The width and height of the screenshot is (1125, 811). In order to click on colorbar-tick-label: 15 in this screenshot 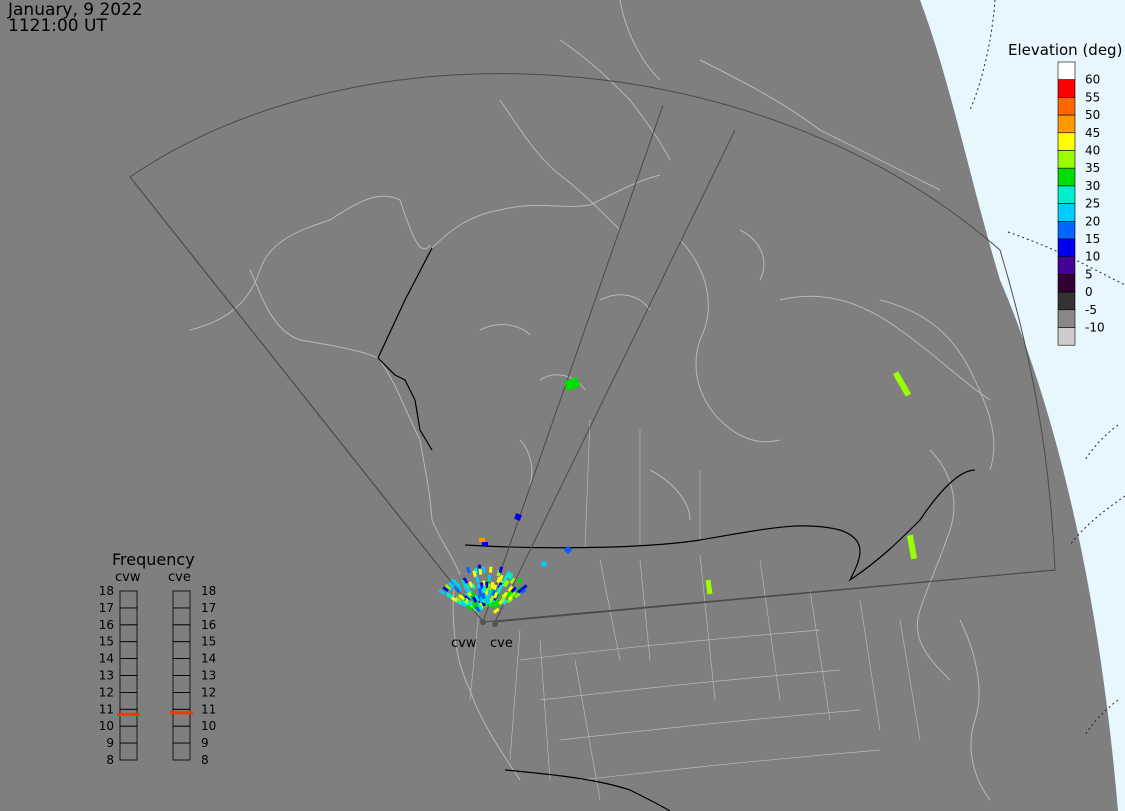, I will do `click(1092, 239)`.